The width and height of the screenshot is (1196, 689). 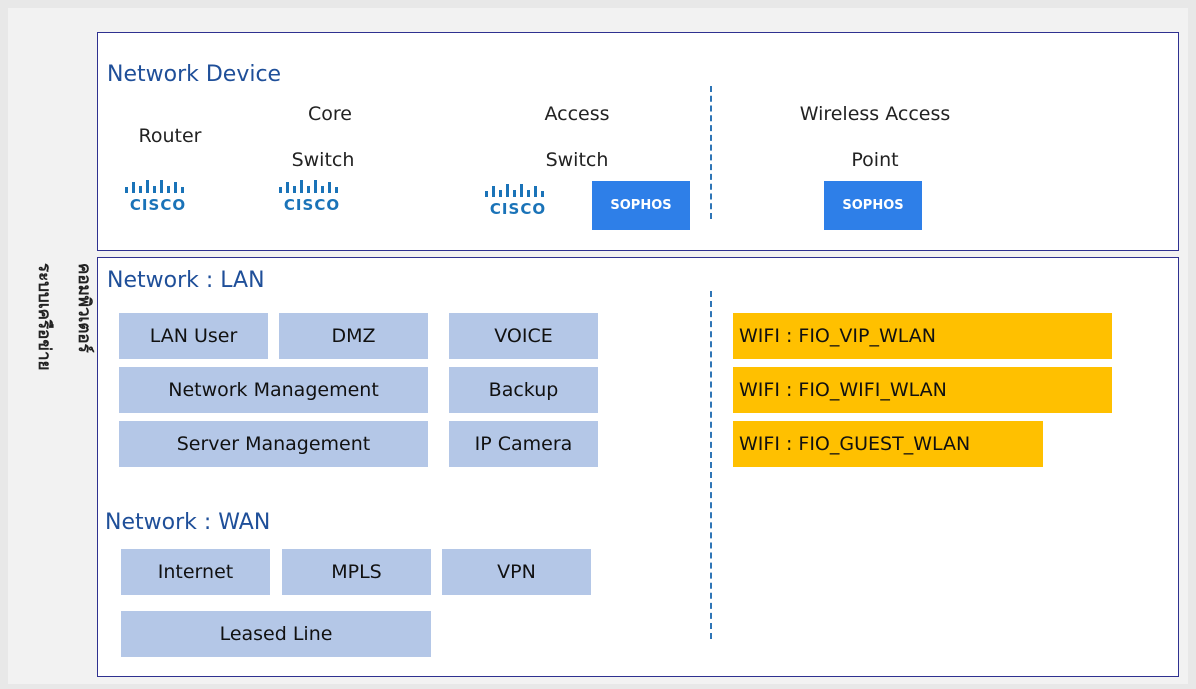 I want to click on core-switch-label-line2: Switch, so click(x=323, y=160).